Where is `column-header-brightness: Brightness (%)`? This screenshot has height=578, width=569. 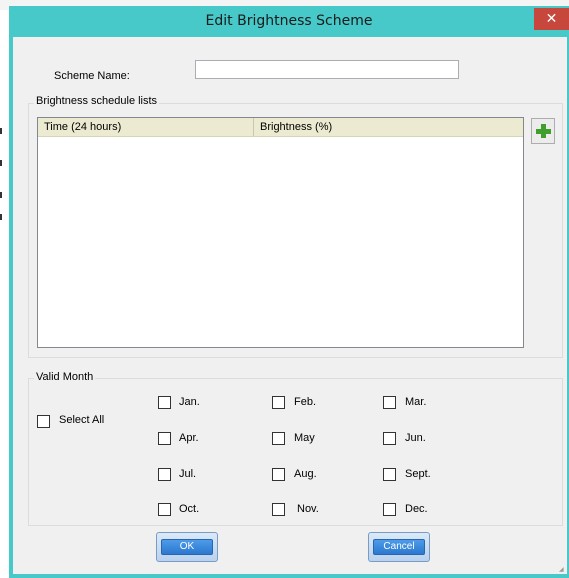
column-header-brightness: Brightness (%) is located at coordinates (388, 127).